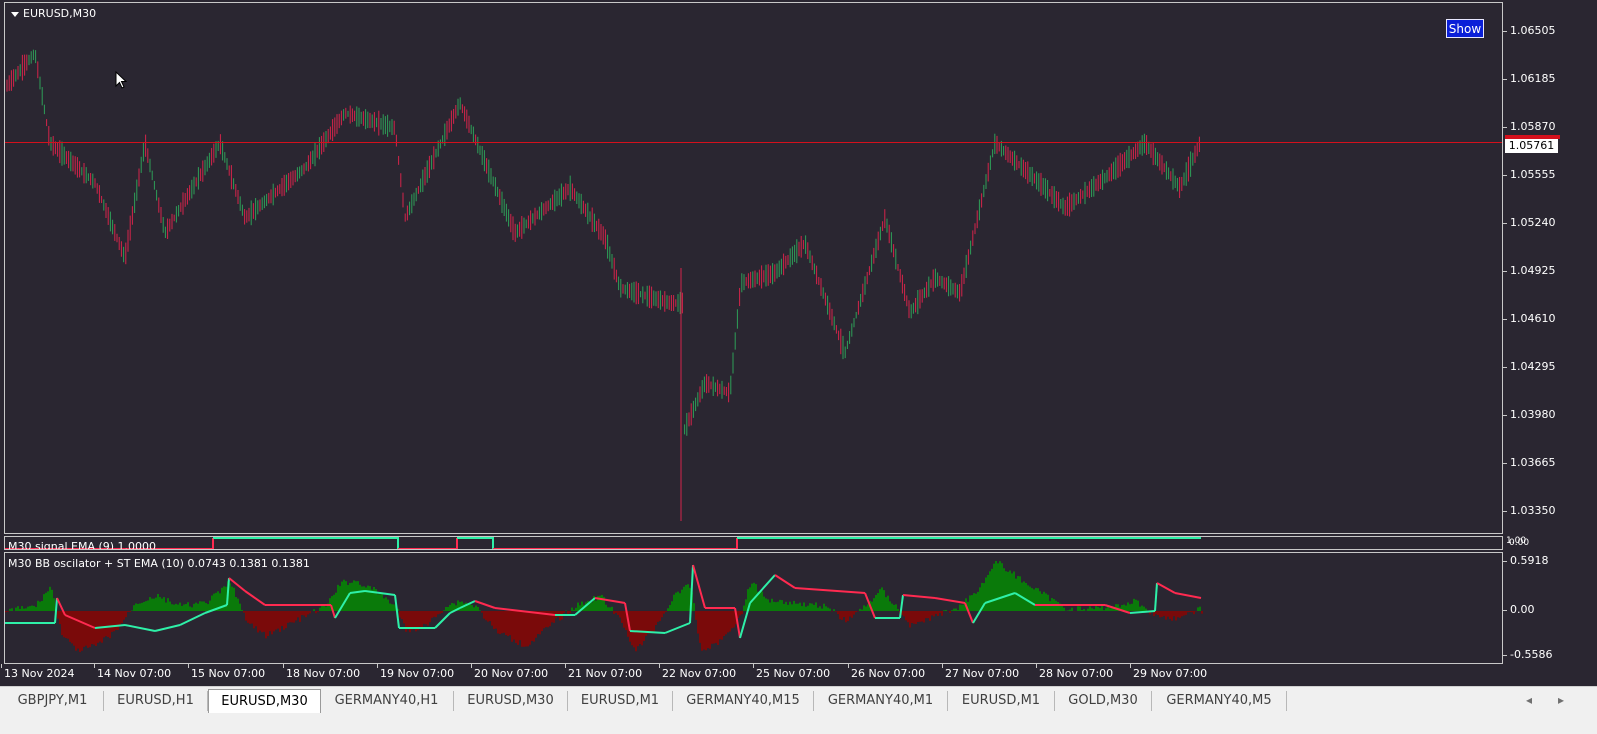  Describe the element at coordinates (156, 701) in the screenshot. I see `chart-tab: EURUSD,H1` at that location.